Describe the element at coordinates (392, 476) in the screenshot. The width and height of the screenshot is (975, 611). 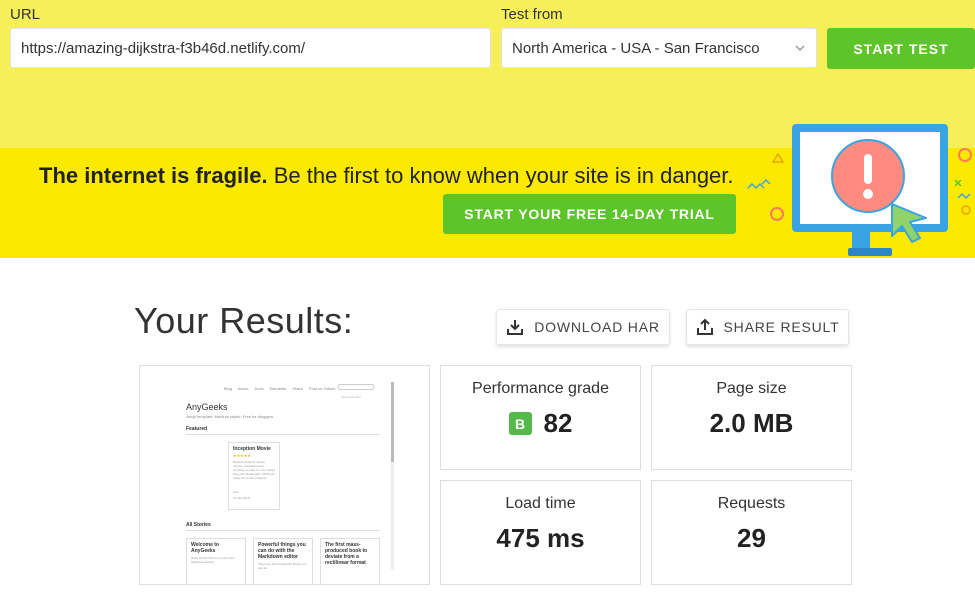
I see `thumb-scrollbar` at that location.